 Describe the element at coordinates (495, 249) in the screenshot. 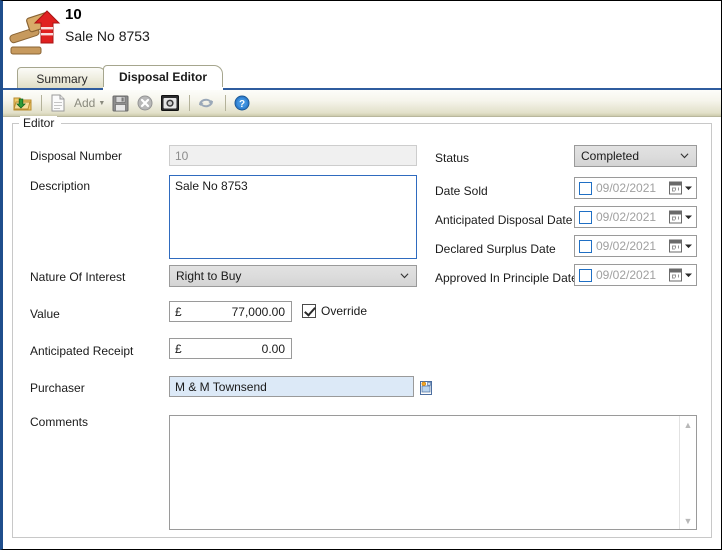

I see `declared-surplus-date-label: Declared Surplus Date` at that location.